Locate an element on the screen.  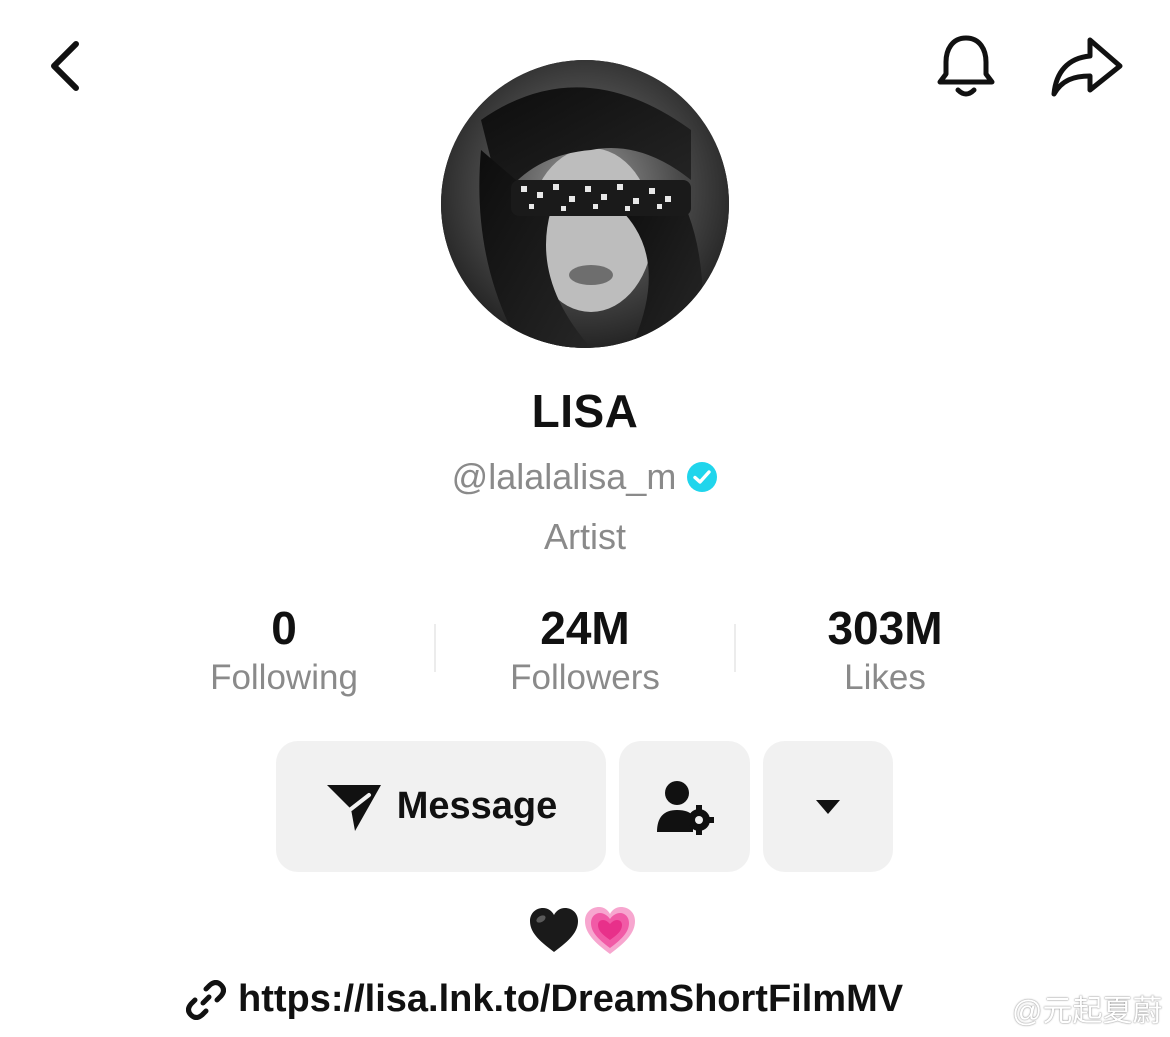
caret-down-icon is located at coordinates (828, 806).